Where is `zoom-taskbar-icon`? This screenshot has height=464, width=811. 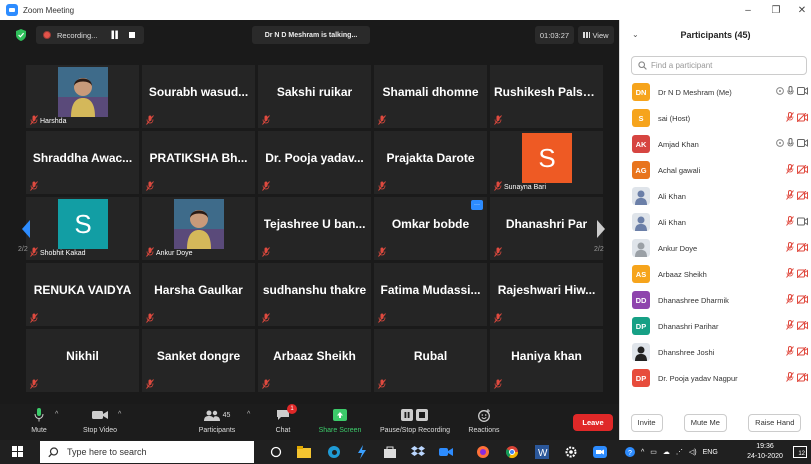
zoom-taskbar-icon is located at coordinates (446, 452).